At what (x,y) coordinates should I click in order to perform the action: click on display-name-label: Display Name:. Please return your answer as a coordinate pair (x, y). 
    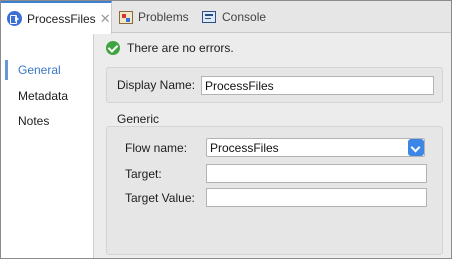
    Looking at the image, I should click on (156, 85).